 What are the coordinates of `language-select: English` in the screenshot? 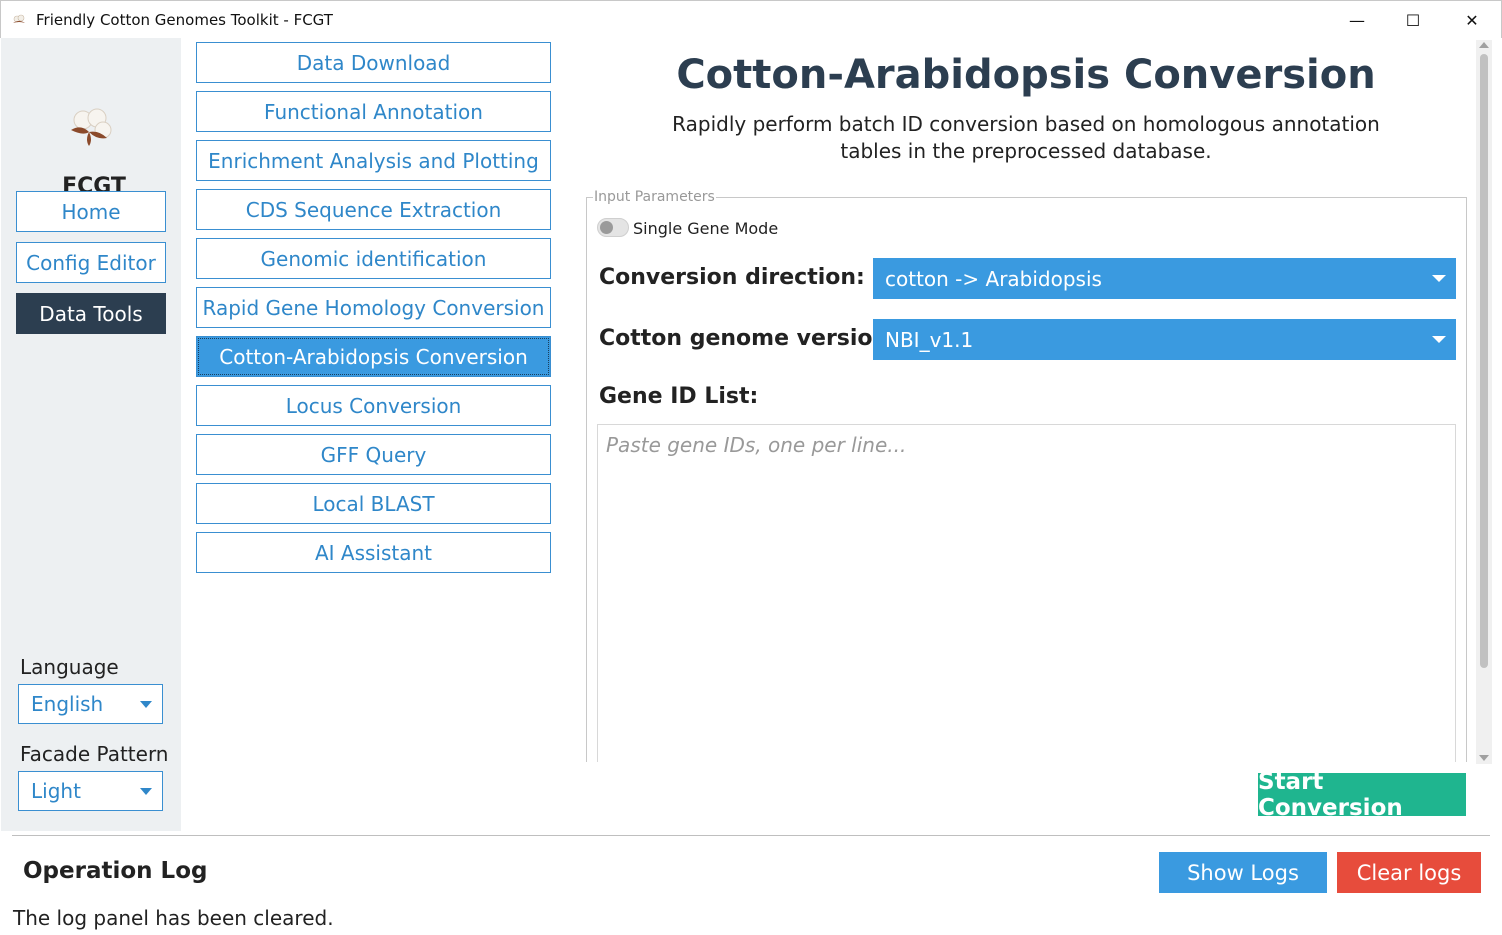 It's located at (90, 704).